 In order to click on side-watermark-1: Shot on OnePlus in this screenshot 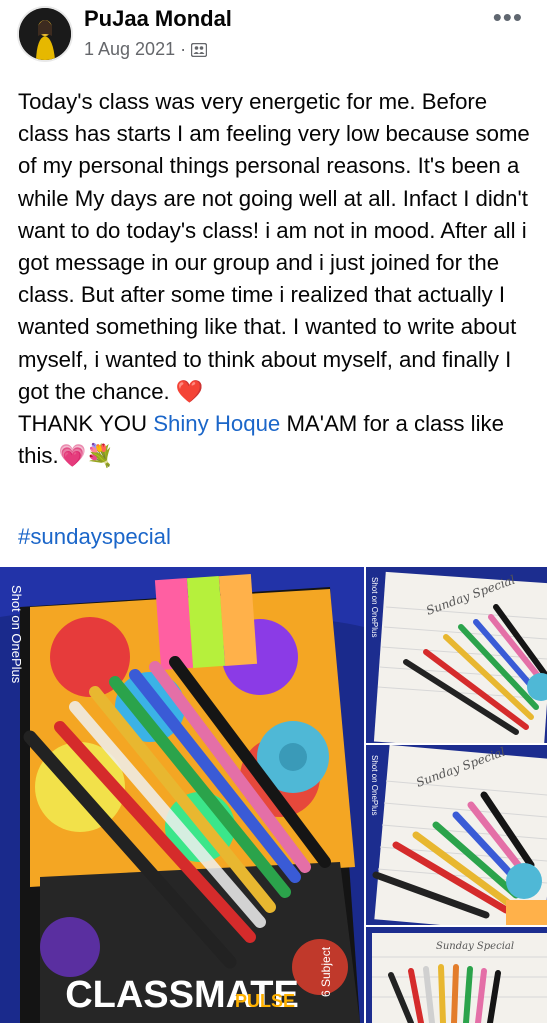, I will do `click(374, 607)`.